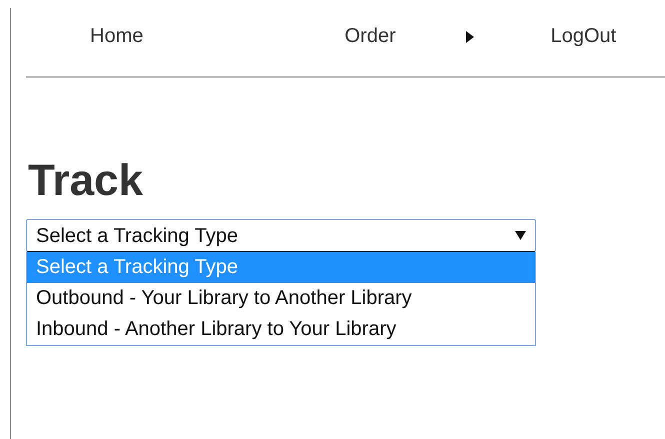 The width and height of the screenshot is (665, 439). Describe the element at coordinates (583, 36) in the screenshot. I see `nav-link: LogOut` at that location.